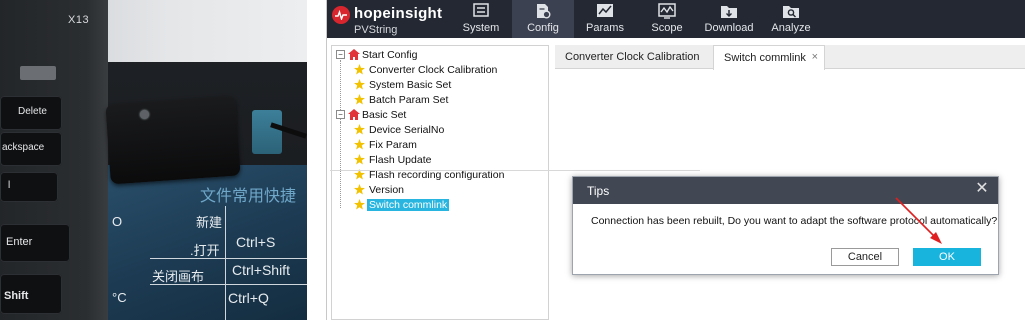  What do you see at coordinates (729, 28) in the screenshot?
I see `nav-label: Download` at bounding box center [729, 28].